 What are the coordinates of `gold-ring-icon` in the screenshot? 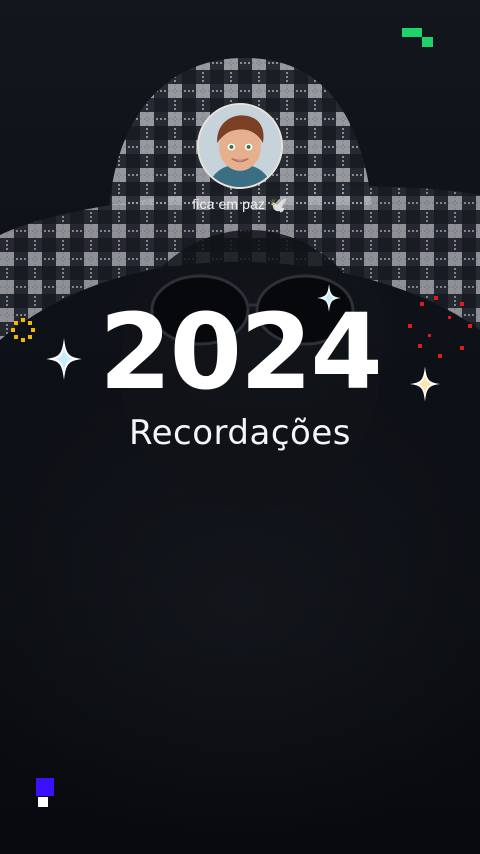 It's located at (23, 330).